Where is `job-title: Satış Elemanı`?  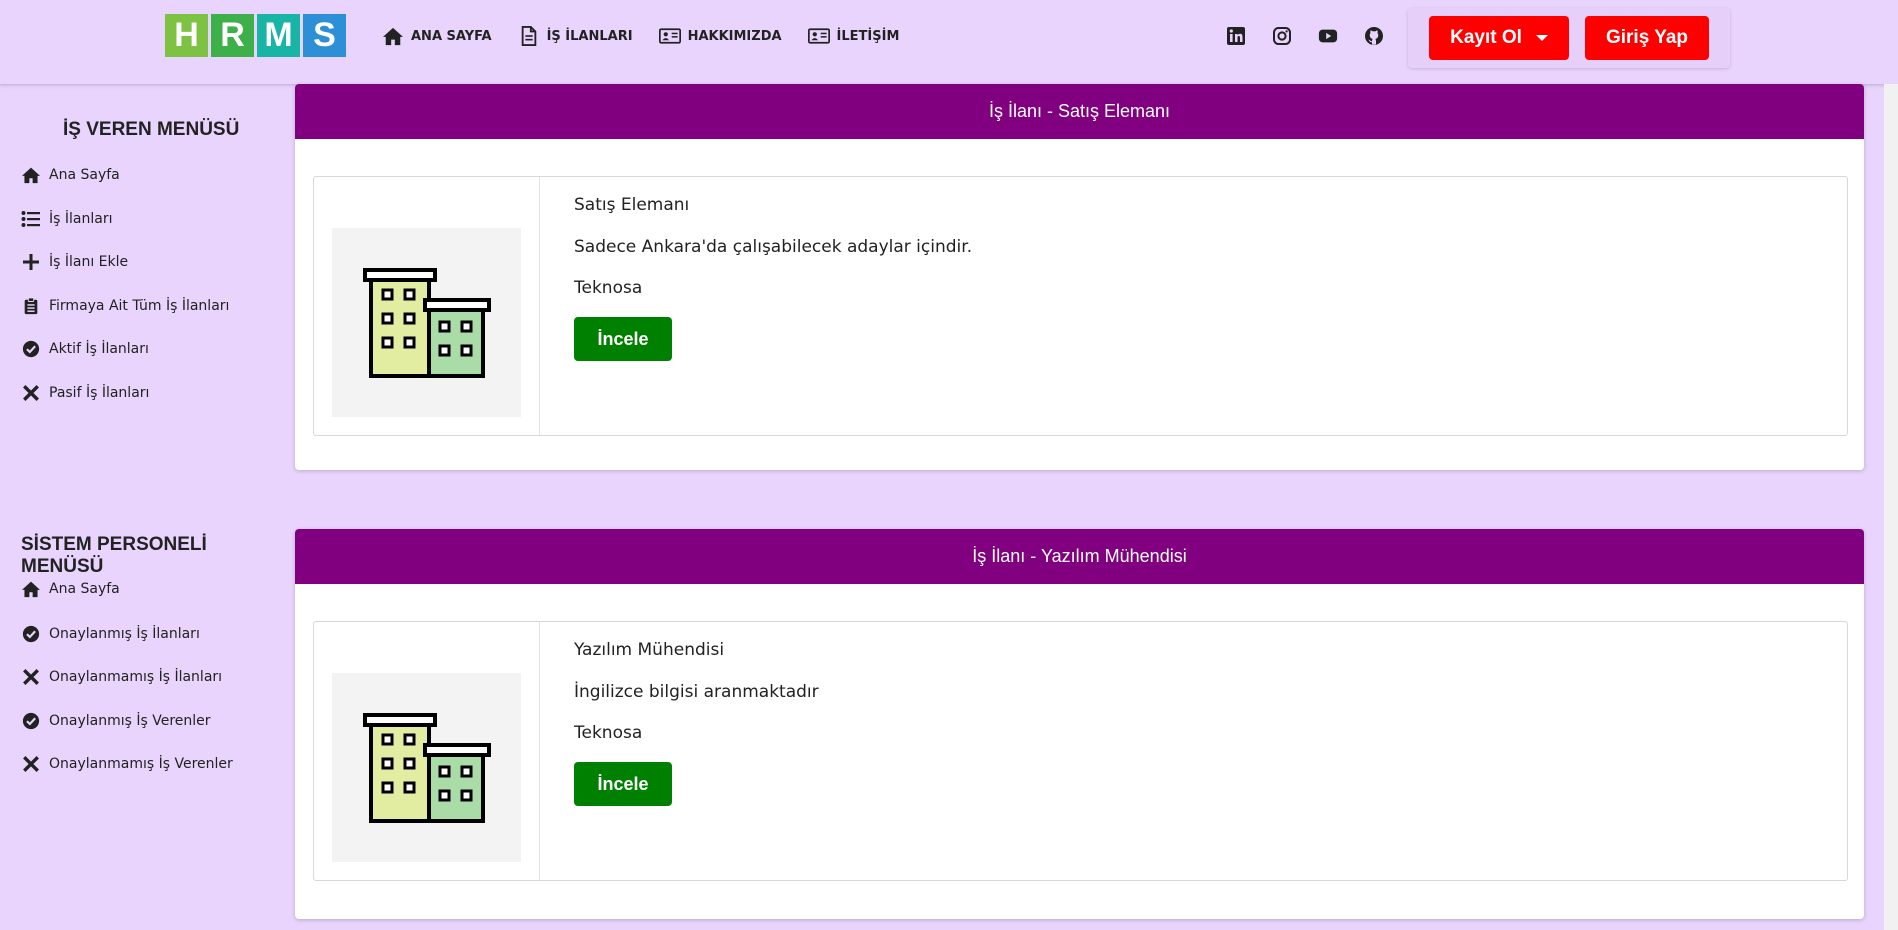 job-title: Satış Elemanı is located at coordinates (632, 205).